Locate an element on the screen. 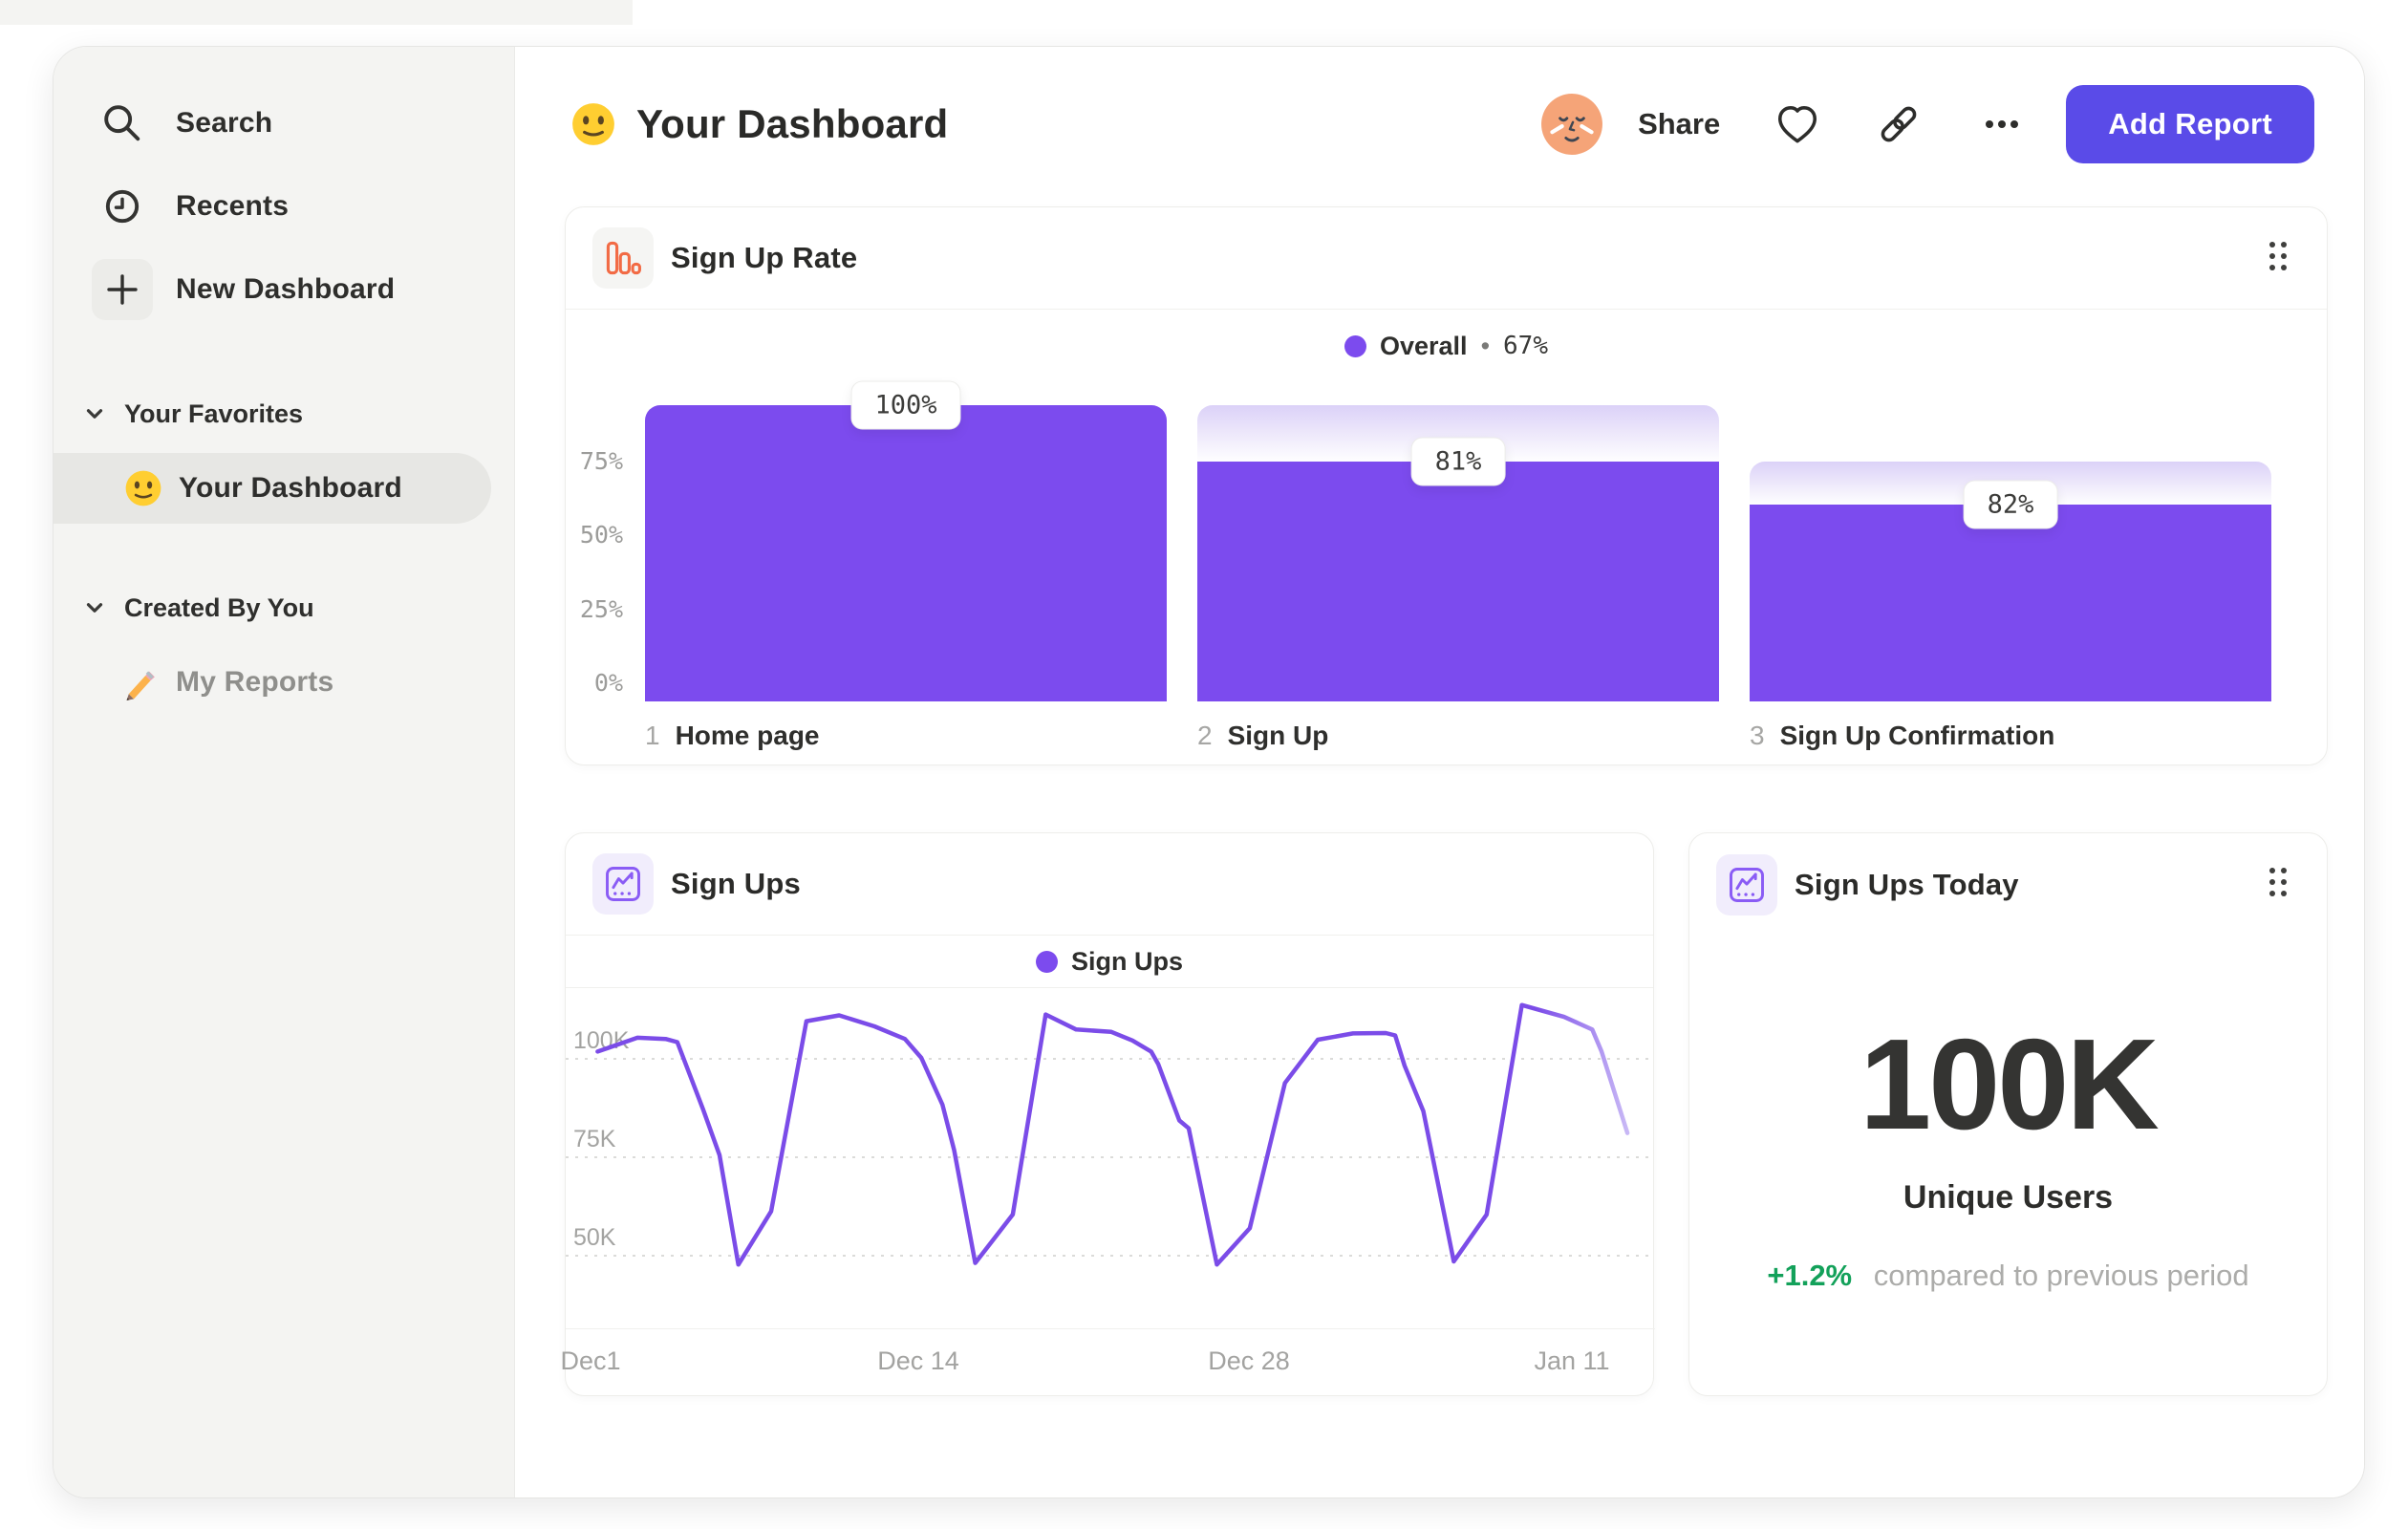 This screenshot has width=2408, height=1529. sidebar-item-recents: Recents is located at coordinates (190, 206).